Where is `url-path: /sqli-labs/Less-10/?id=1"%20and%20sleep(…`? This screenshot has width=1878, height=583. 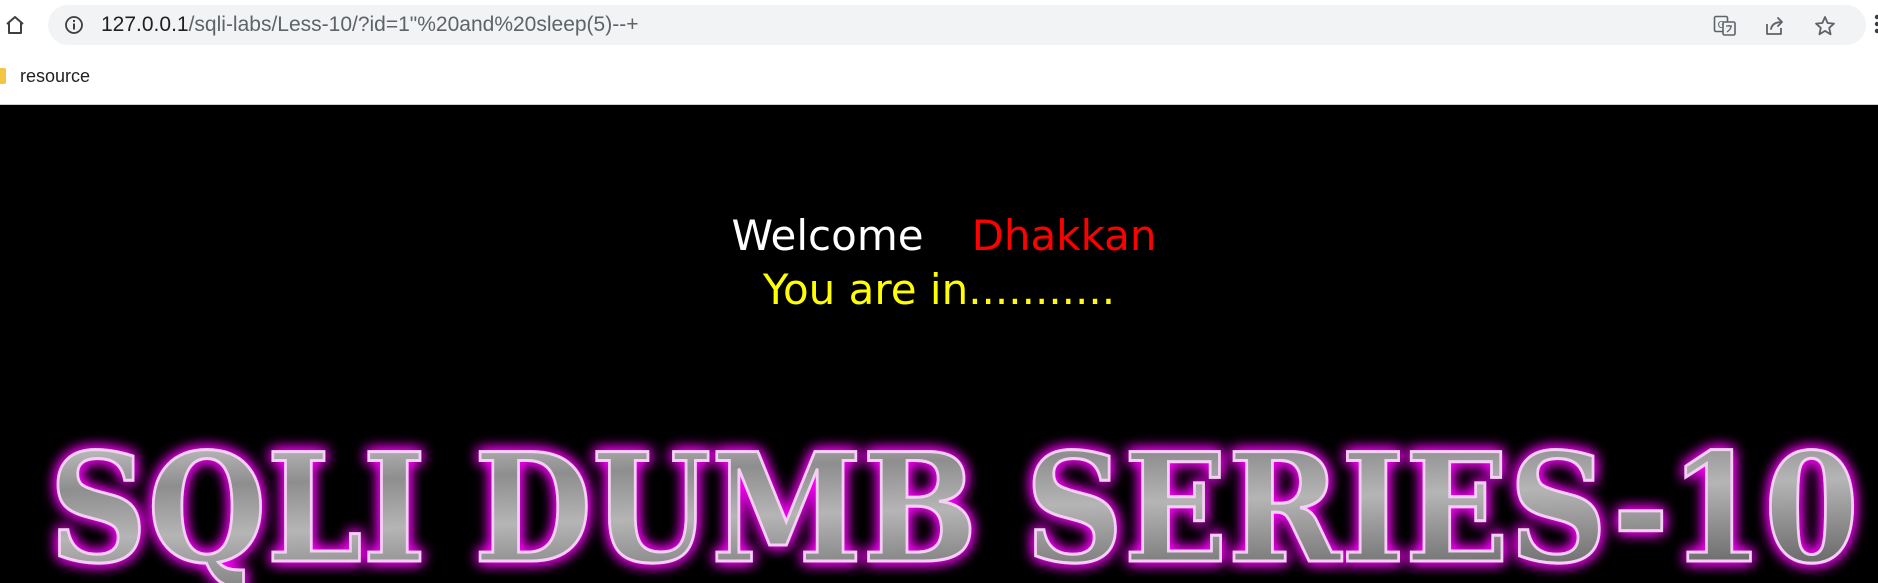
url-path: /sqli-labs/Less-10/?id=1"%20and%20sleep(… is located at coordinates (413, 24).